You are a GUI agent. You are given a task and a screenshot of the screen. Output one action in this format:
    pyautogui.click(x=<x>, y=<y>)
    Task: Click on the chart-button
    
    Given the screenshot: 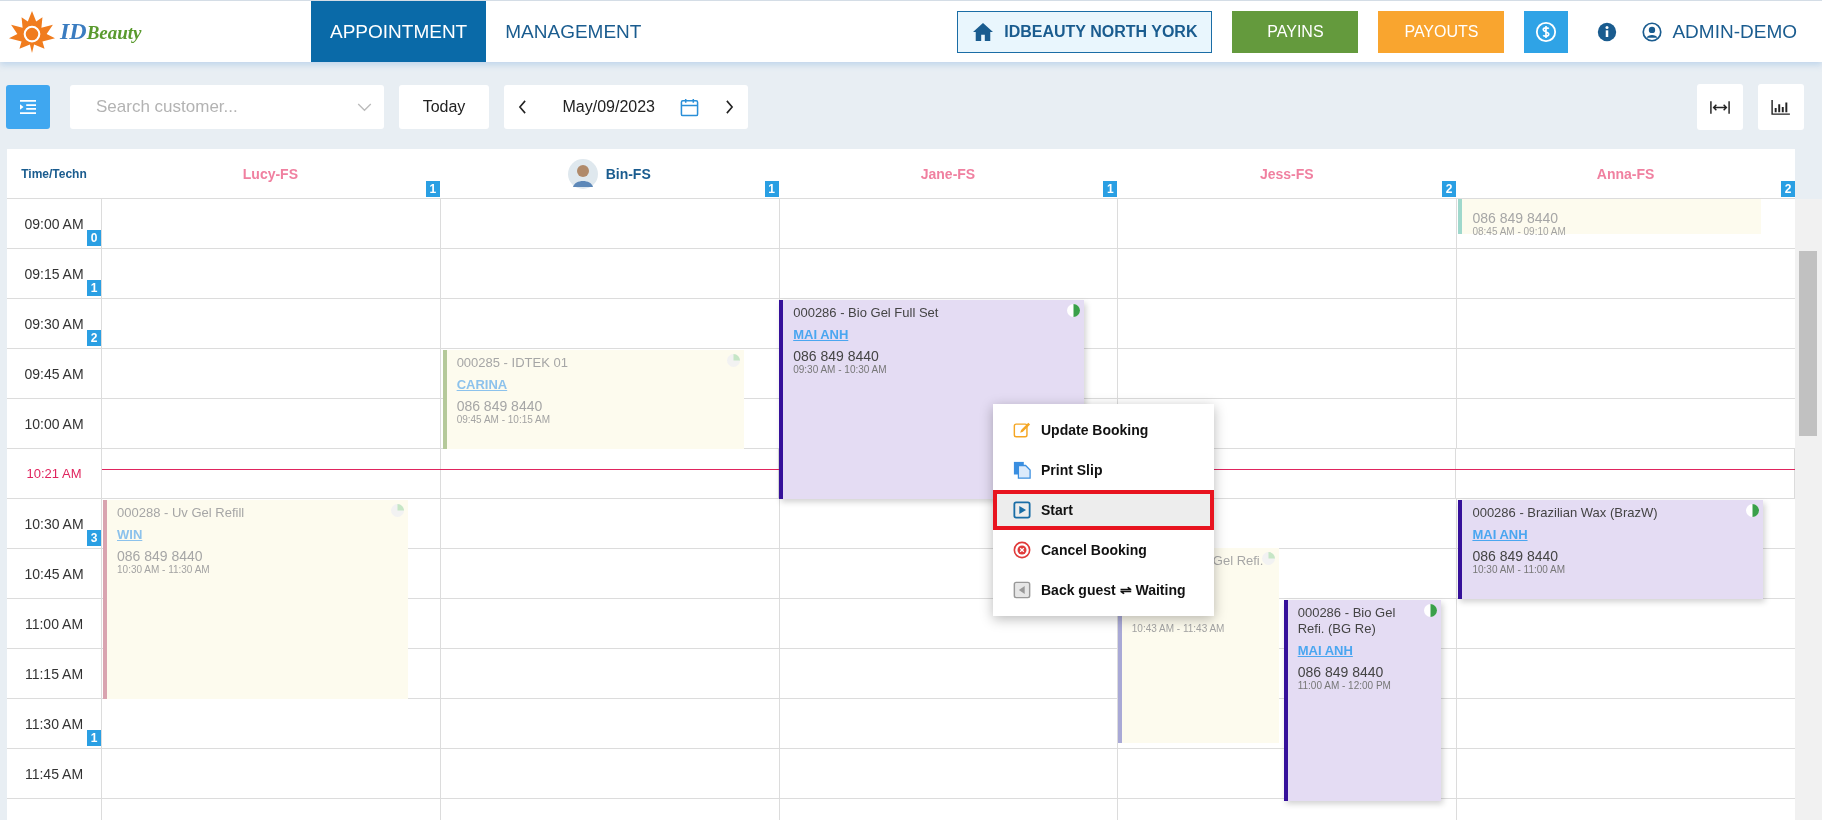 What is the action you would take?
    pyautogui.click(x=1781, y=107)
    